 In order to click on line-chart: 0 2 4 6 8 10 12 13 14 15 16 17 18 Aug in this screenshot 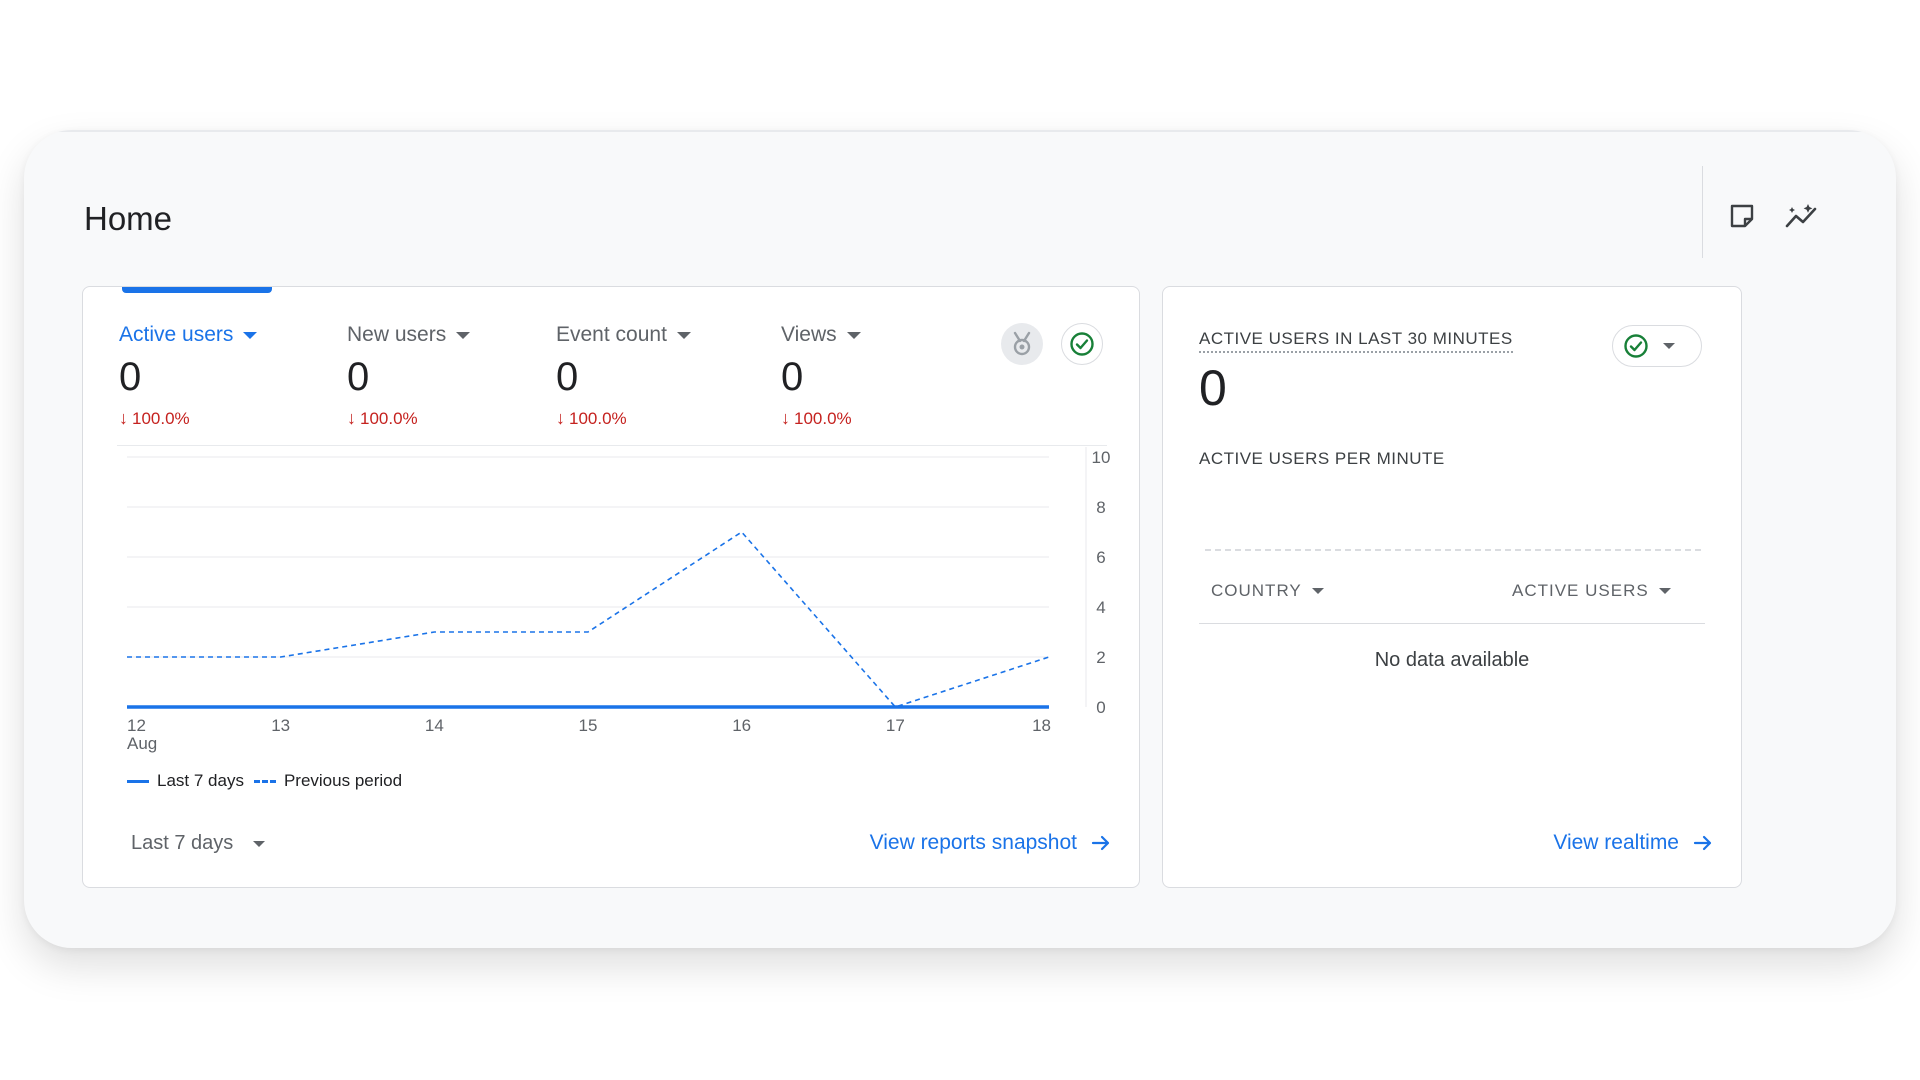, I will do `click(619, 600)`.